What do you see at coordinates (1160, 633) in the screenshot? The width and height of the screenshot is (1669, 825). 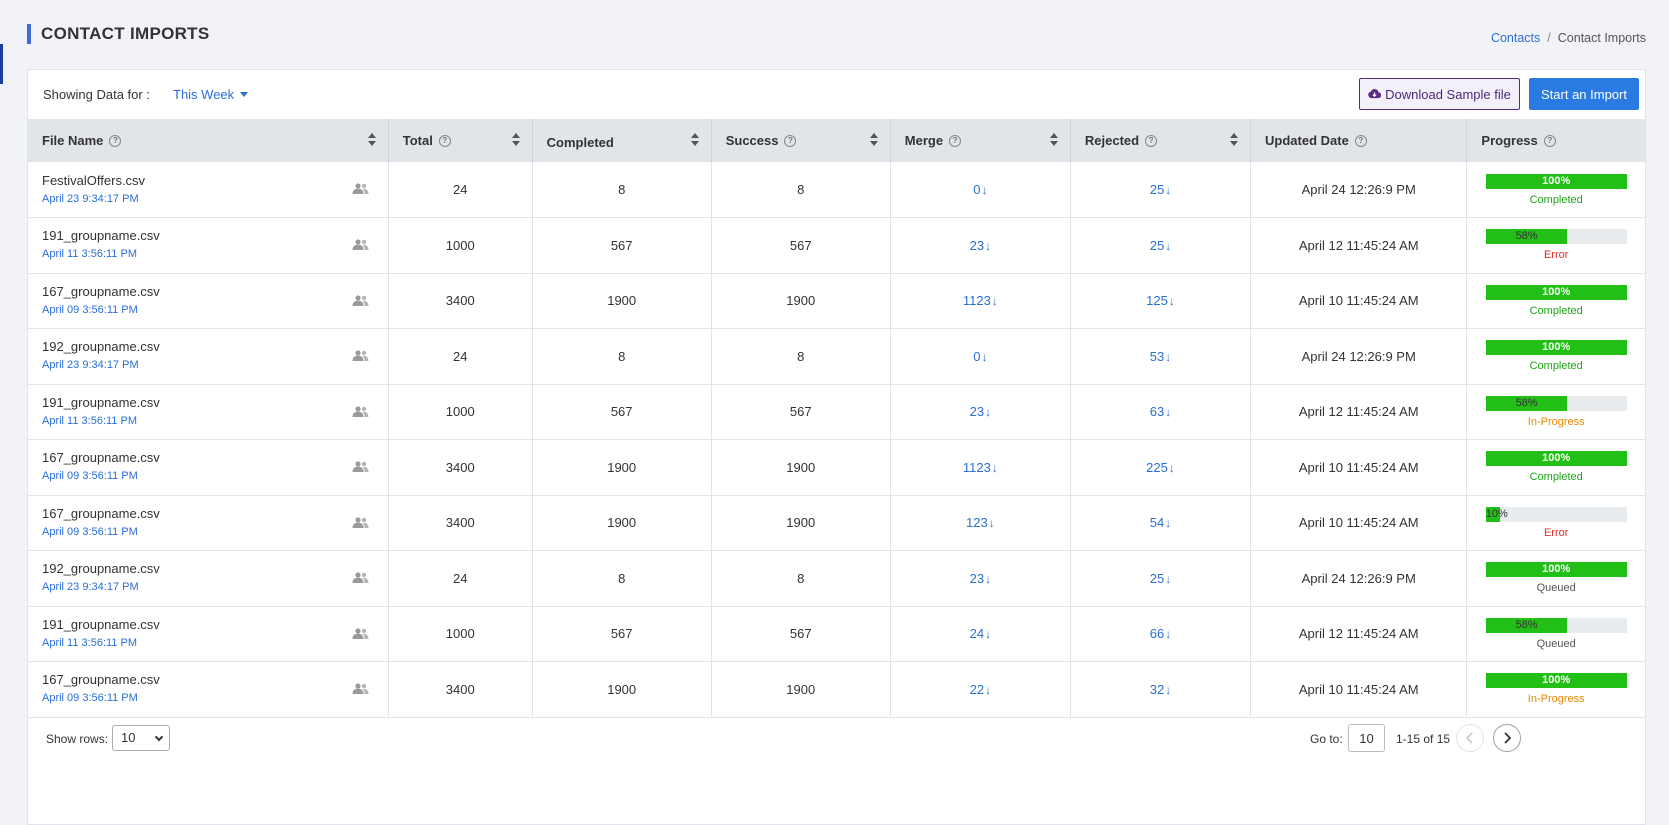 I see `rejected-download-link: 66↓` at bounding box center [1160, 633].